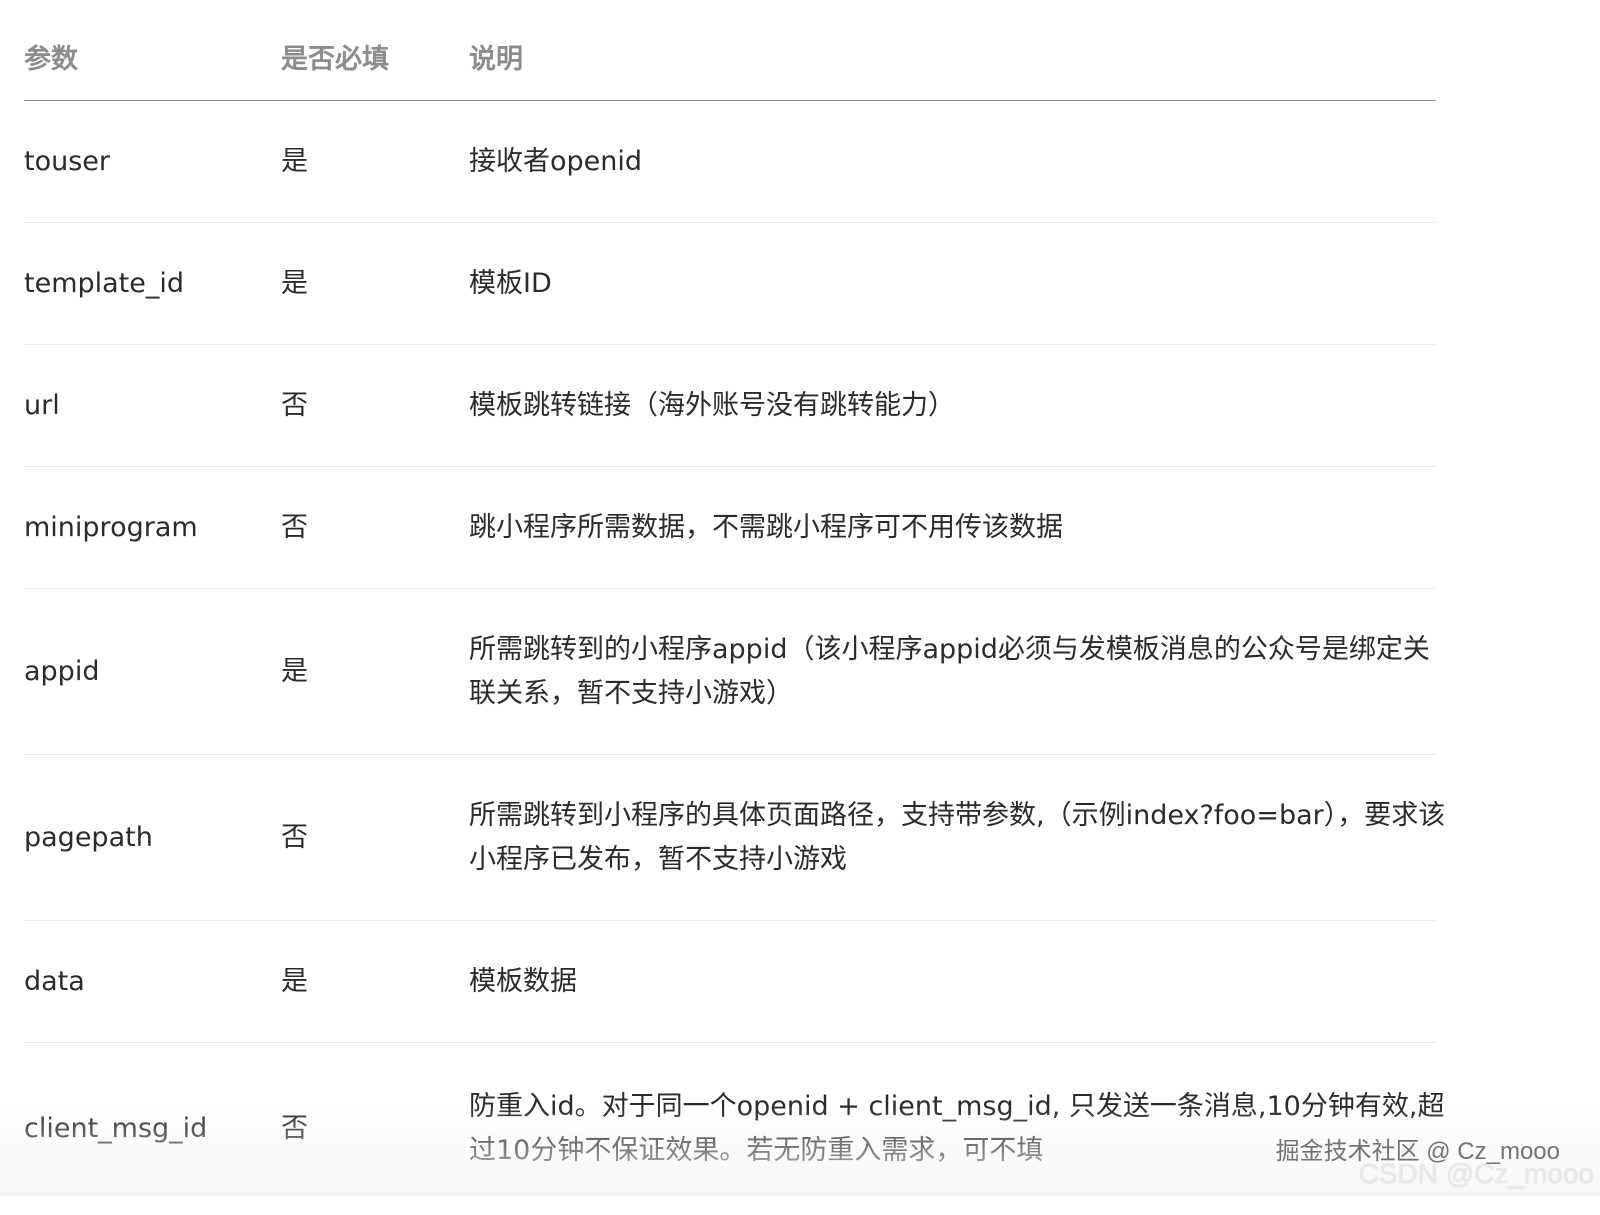 The height and width of the screenshot is (1215, 1600). Describe the element at coordinates (730, 50) in the screenshot. I see `table-header: 参数 是否必填 说明` at that location.